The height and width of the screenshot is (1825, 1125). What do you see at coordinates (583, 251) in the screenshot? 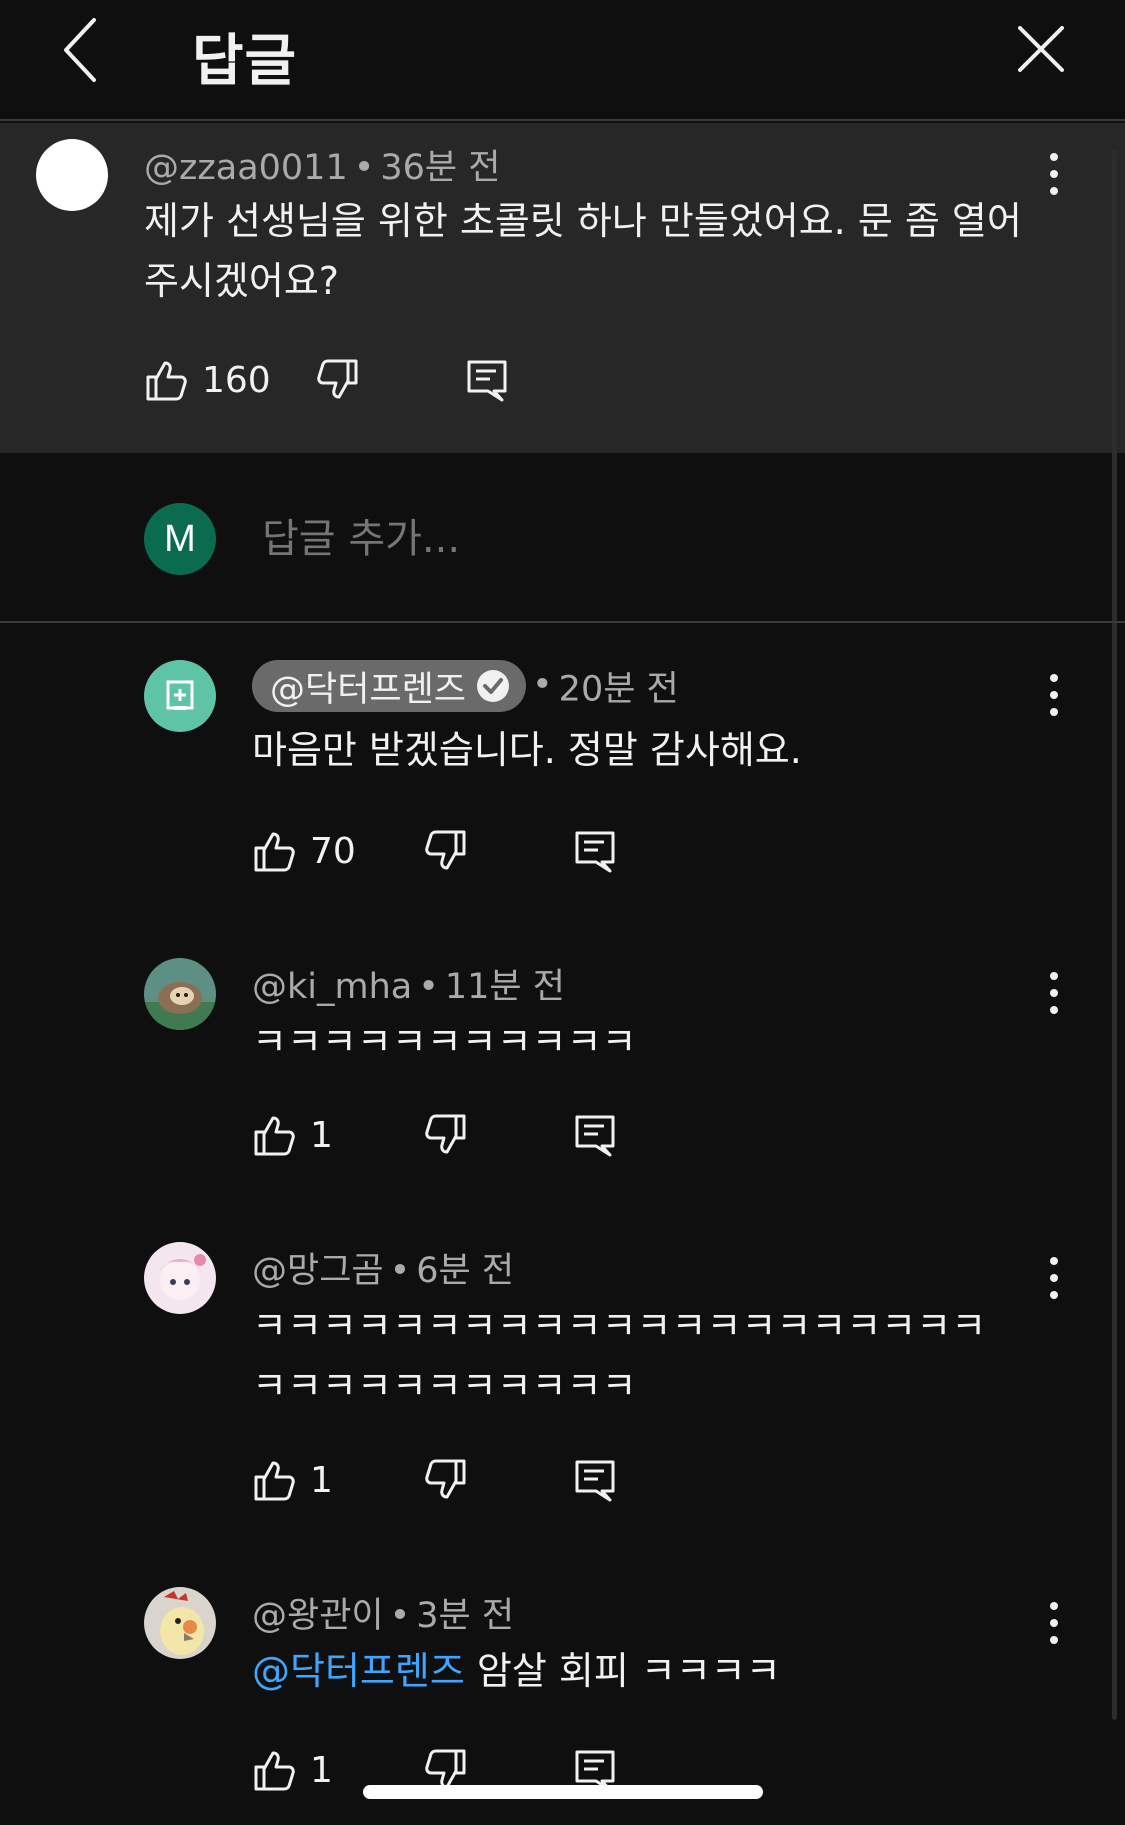
I see `comment-text: 제가 선생님을 위한 초콜릿 하나 만들었어요. 문 좀 열어주시겠어요?` at bounding box center [583, 251].